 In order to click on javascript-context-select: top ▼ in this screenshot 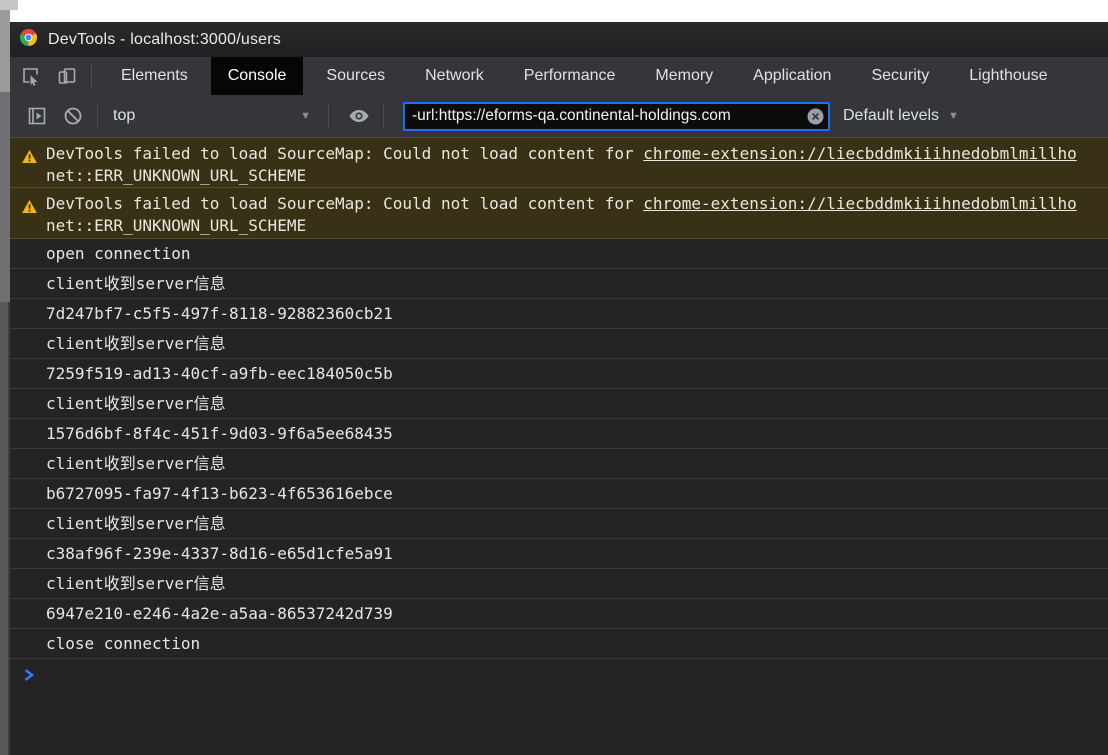, I will do `click(213, 116)`.